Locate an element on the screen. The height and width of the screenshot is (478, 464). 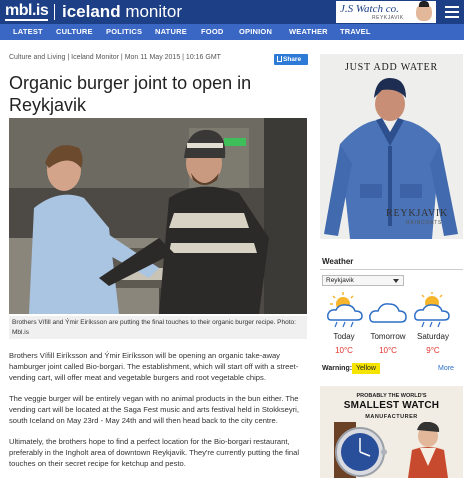
weather-temp-tomorrow: 10°C is located at coordinates (388, 350).